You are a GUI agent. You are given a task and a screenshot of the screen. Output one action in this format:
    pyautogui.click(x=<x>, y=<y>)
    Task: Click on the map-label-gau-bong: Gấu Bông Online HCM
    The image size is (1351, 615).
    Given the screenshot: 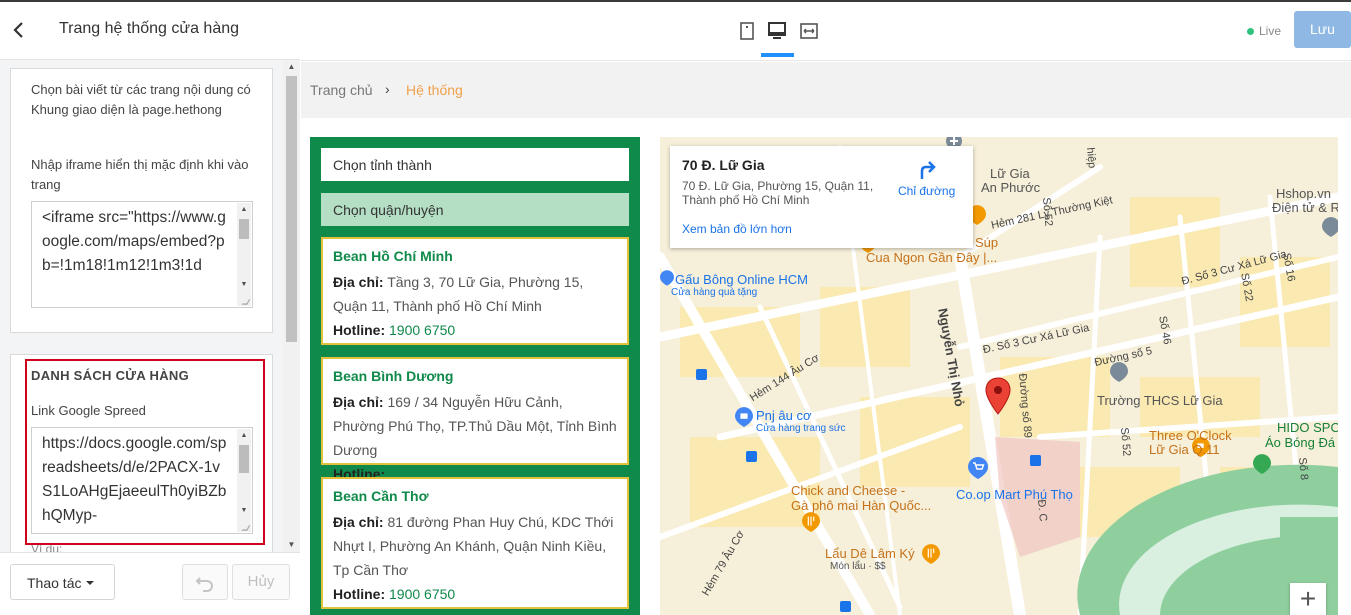 What is the action you would take?
    pyautogui.click(x=741, y=279)
    